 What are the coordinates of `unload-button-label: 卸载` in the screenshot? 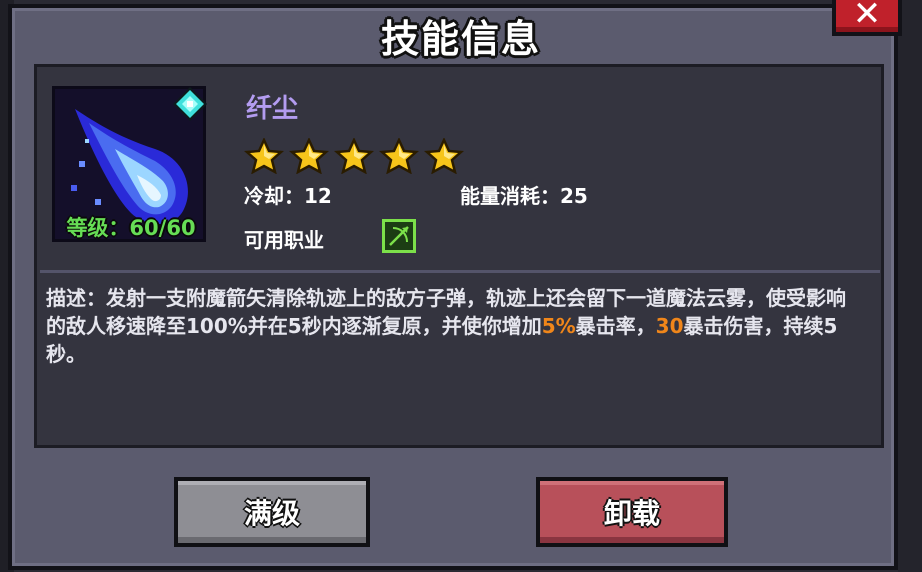 It's located at (631, 513).